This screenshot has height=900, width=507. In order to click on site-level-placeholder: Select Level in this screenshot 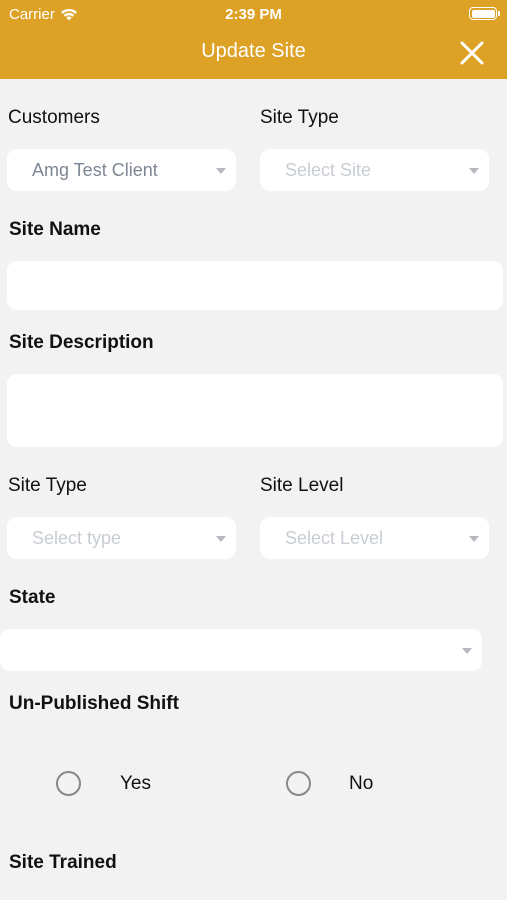, I will do `click(334, 537)`.